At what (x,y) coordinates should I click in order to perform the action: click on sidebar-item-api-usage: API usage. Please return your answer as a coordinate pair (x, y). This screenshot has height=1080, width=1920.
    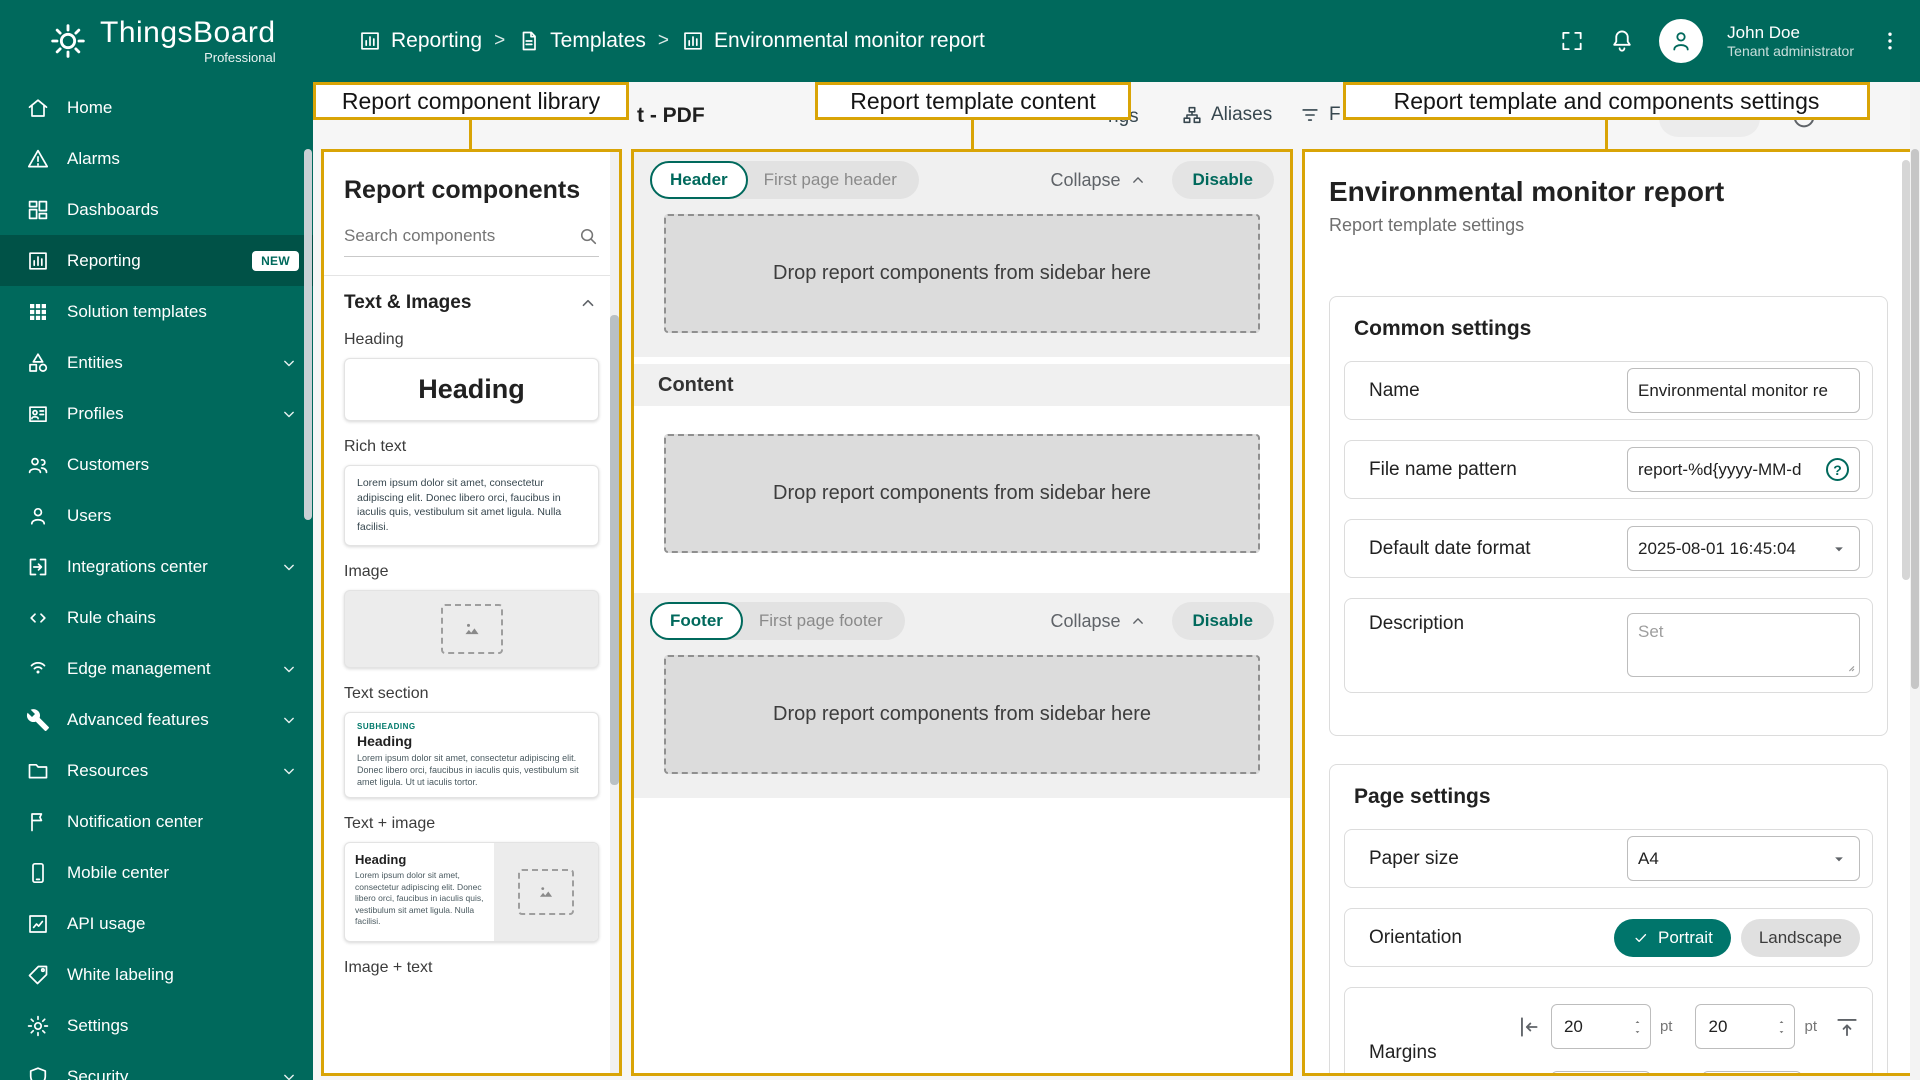
    Looking at the image, I should click on (156, 923).